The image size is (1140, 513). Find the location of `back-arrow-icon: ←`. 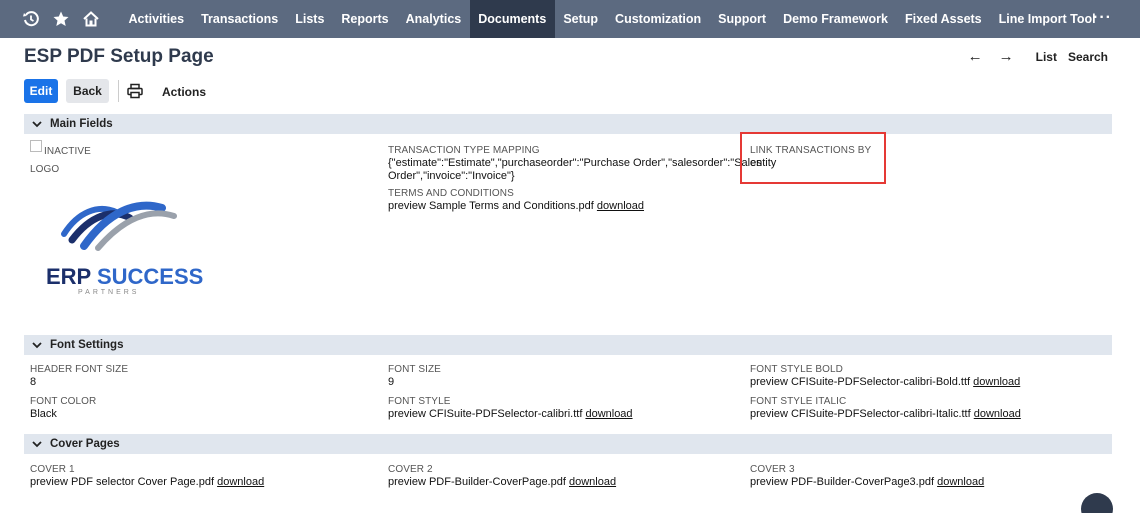

back-arrow-icon: ← is located at coordinates (975, 56).